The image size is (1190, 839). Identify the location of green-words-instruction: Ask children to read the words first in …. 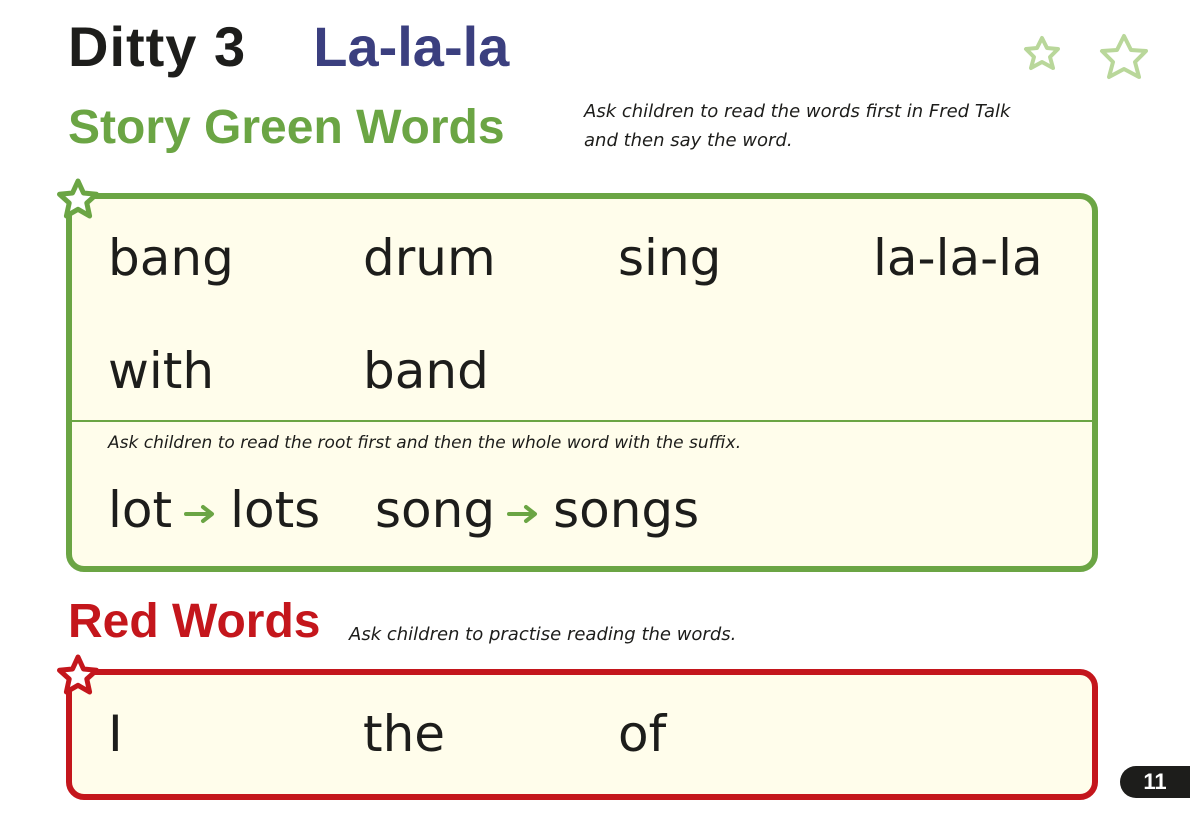
(797, 126).